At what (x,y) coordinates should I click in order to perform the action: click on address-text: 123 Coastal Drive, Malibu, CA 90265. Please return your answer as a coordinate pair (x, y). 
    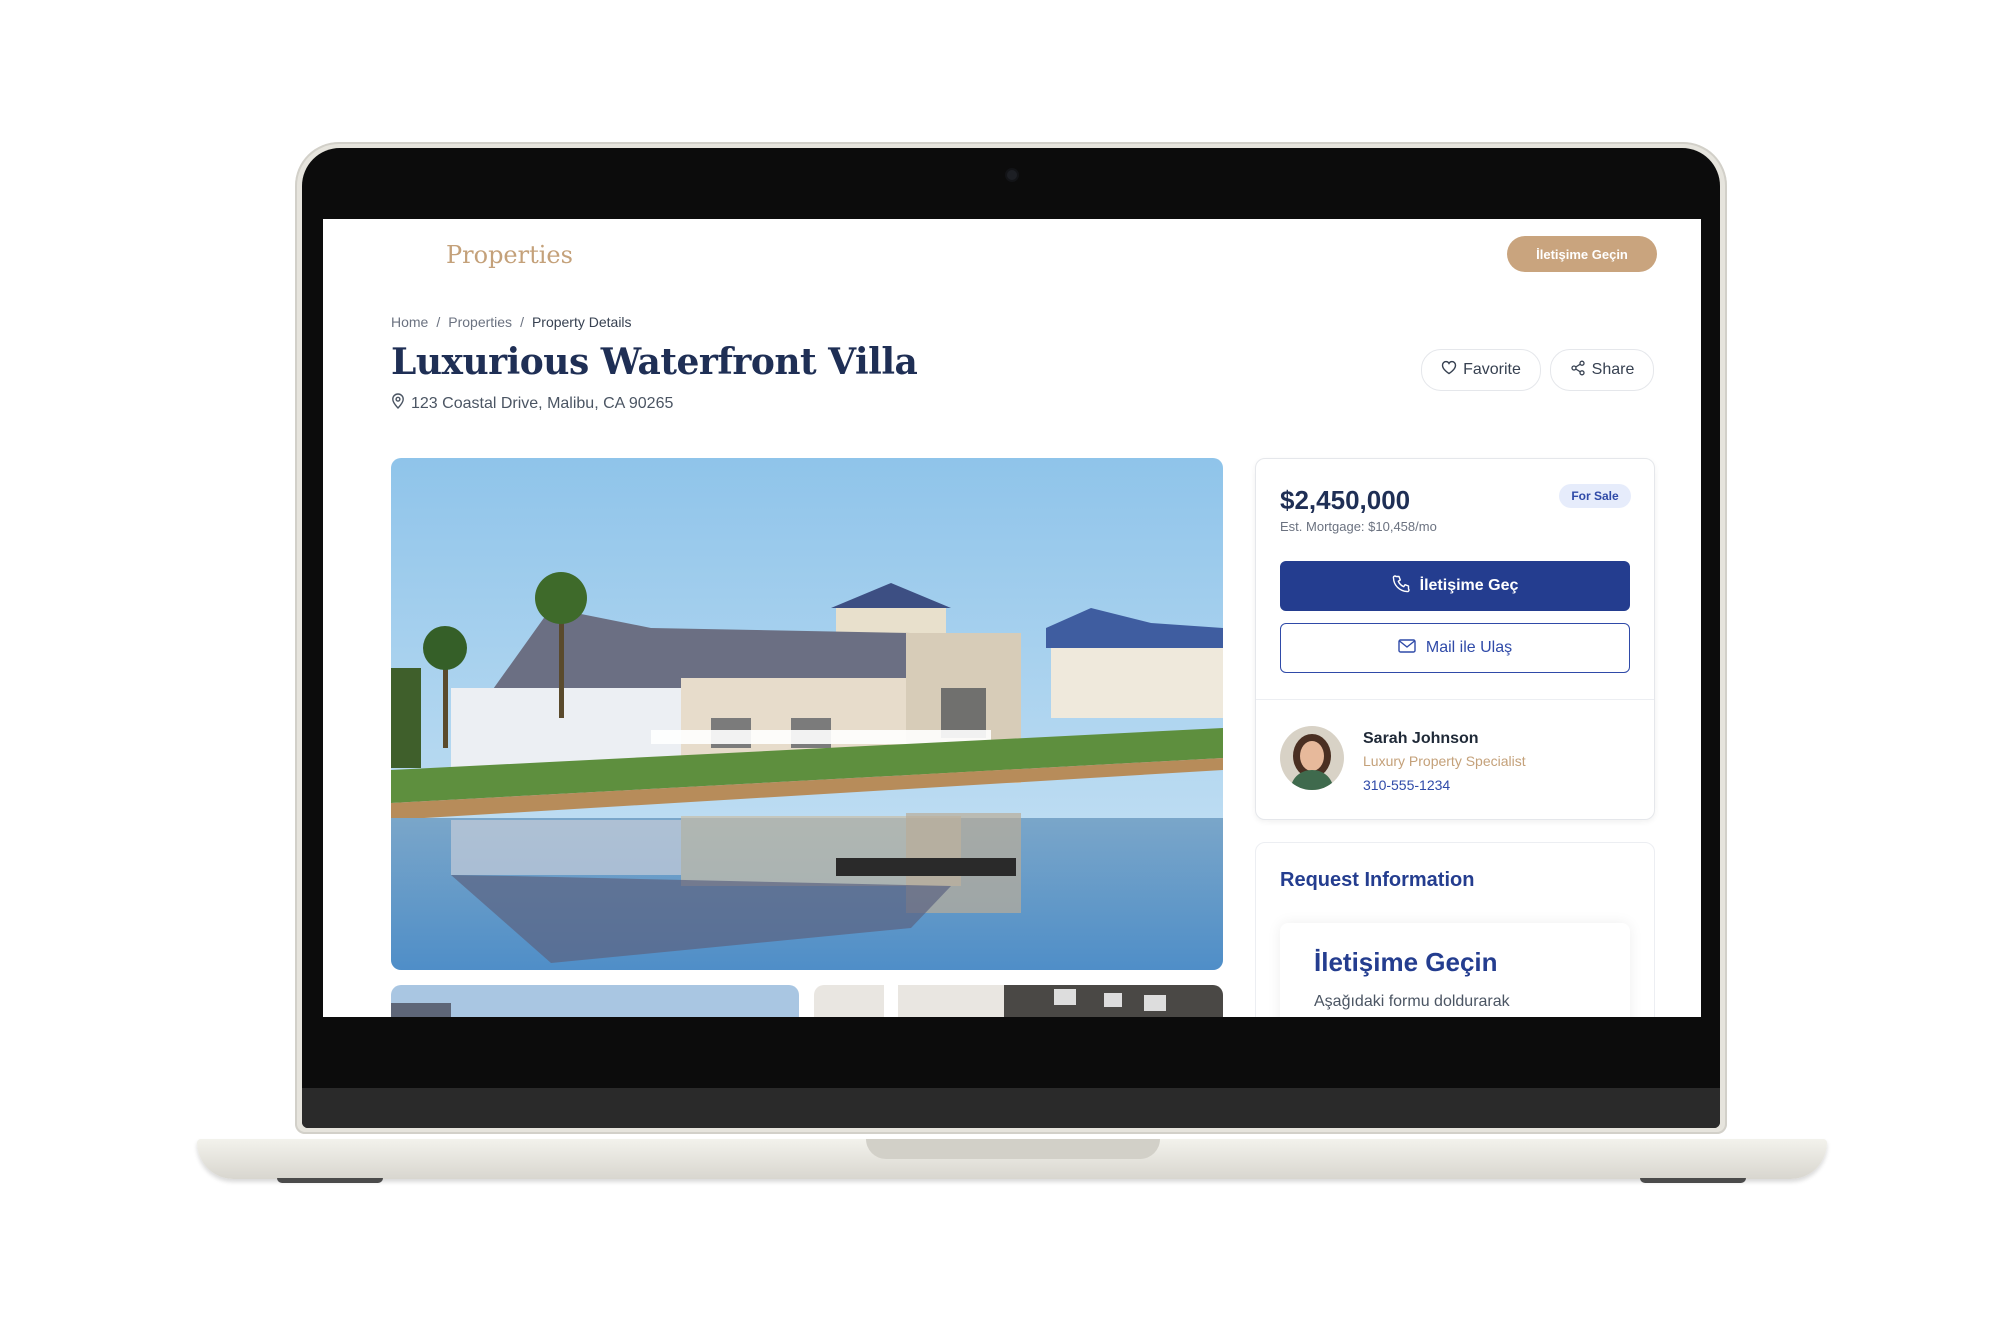
    Looking at the image, I should click on (542, 403).